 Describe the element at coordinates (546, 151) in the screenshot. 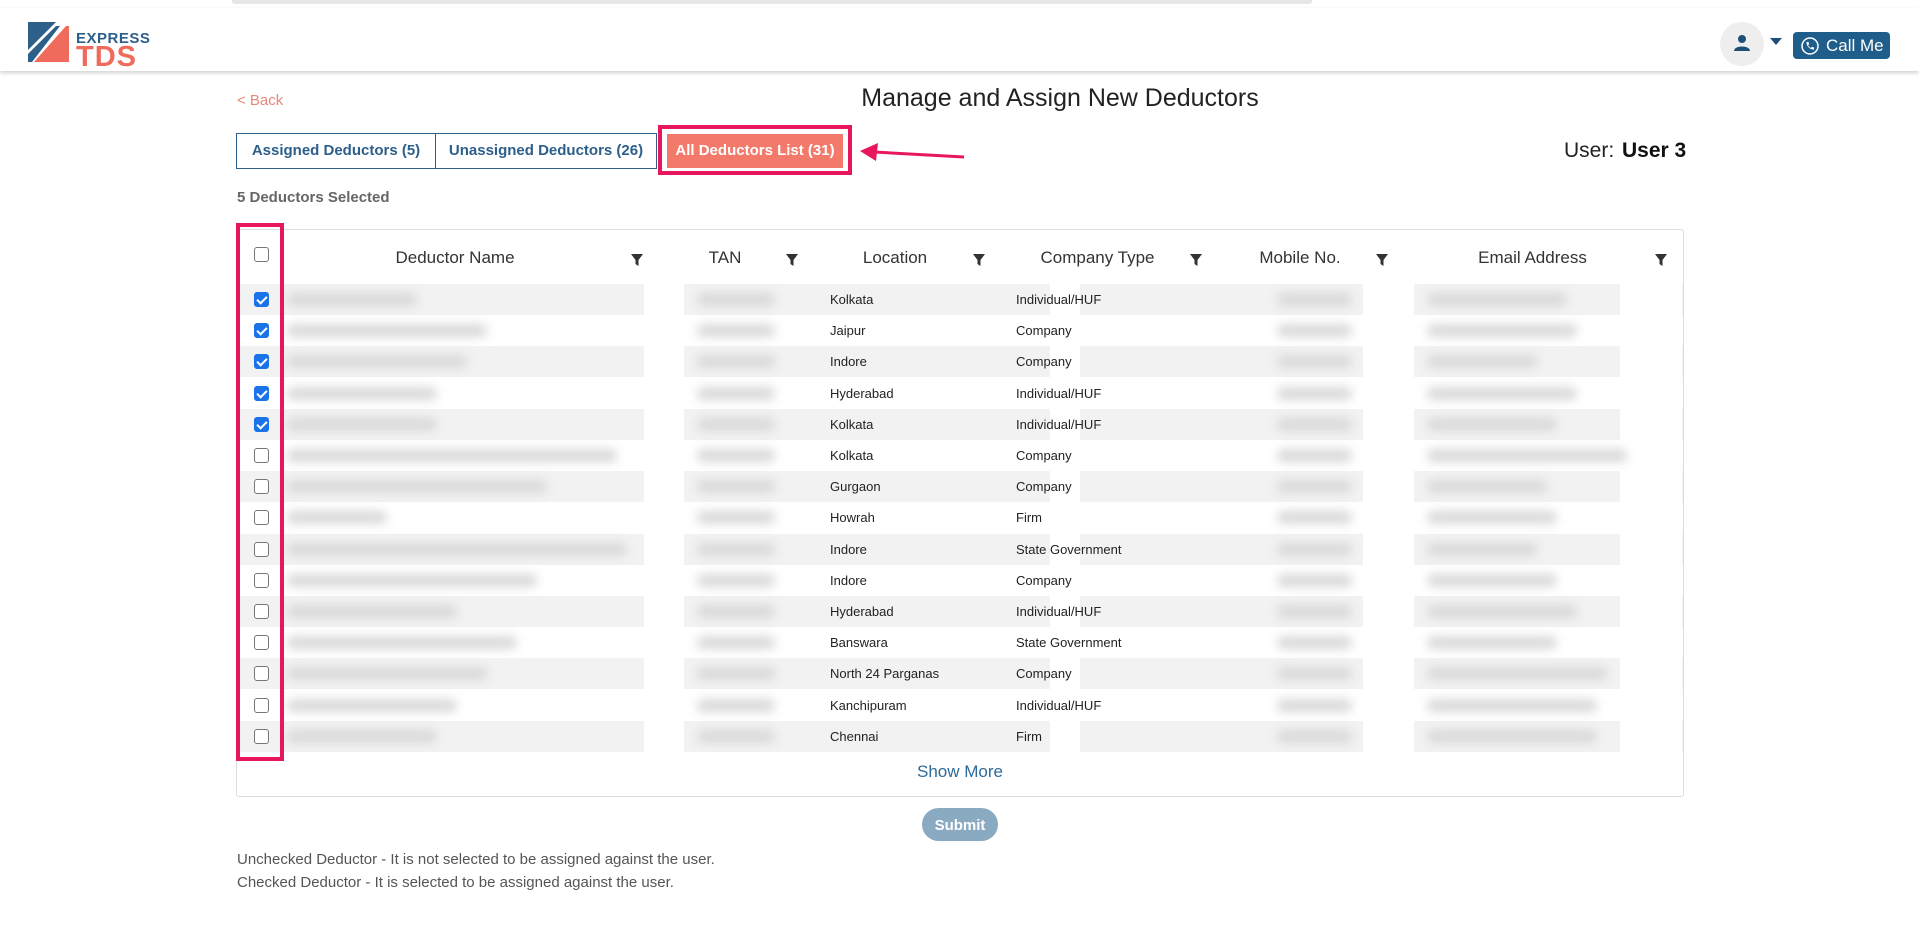

I see `tab-unassigned-deductors: Unassigned Deductors (26)` at that location.